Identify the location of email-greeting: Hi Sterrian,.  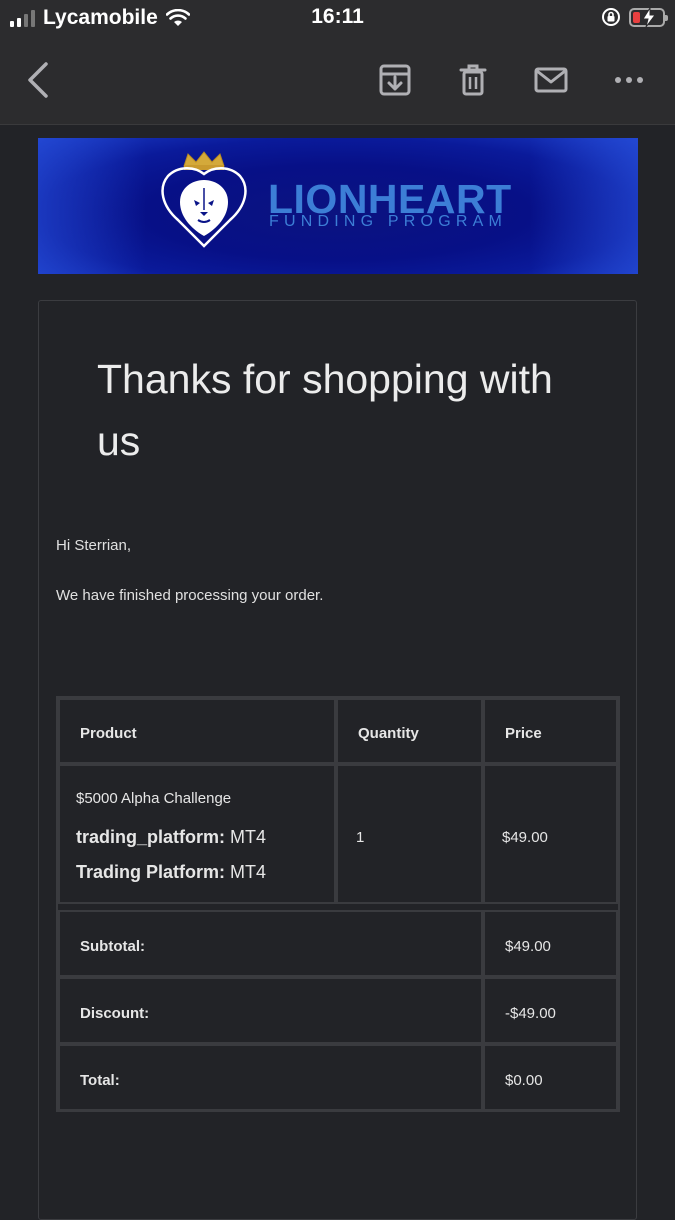
(94, 545).